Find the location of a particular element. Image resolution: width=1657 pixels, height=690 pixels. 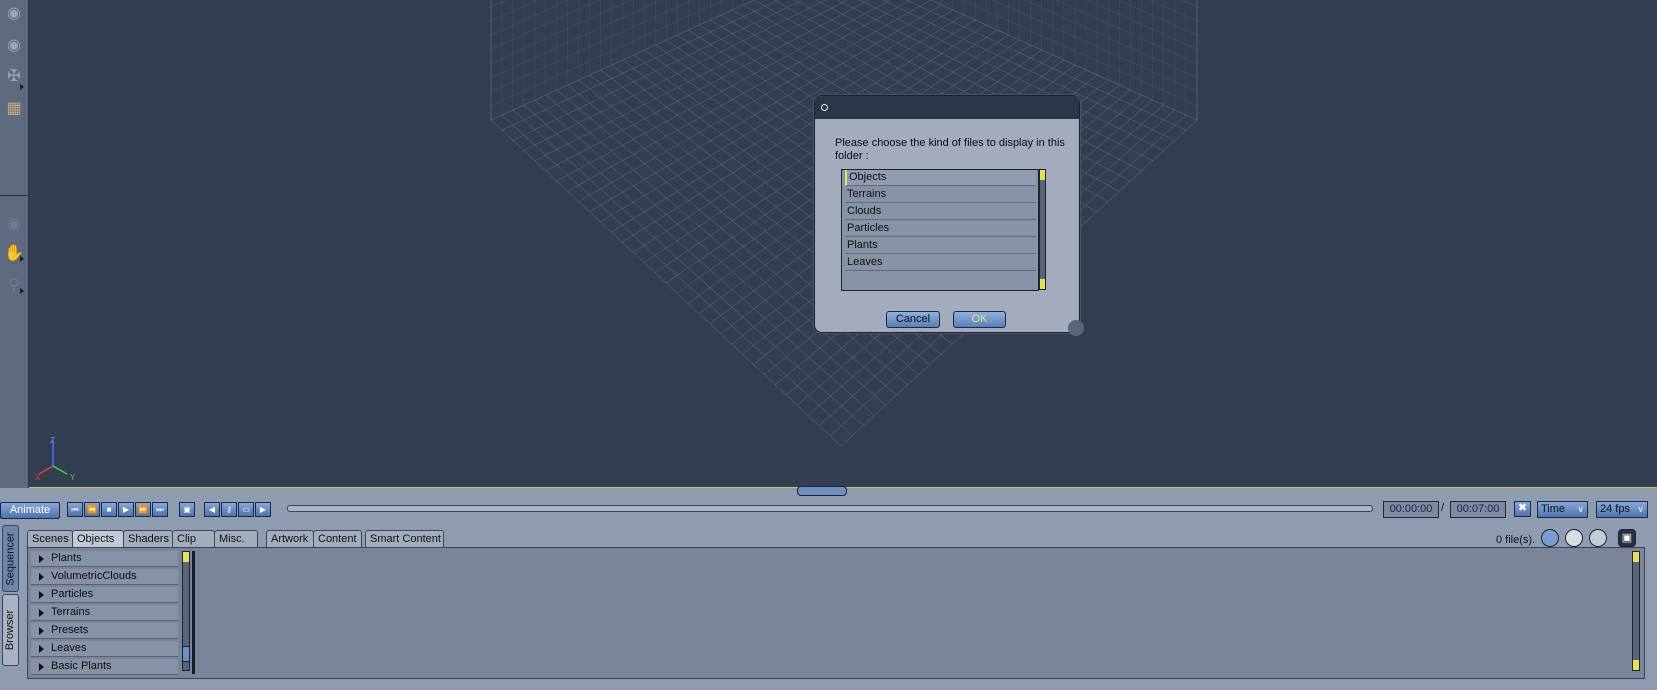

time-mode-value: Time is located at coordinates (1553, 509).